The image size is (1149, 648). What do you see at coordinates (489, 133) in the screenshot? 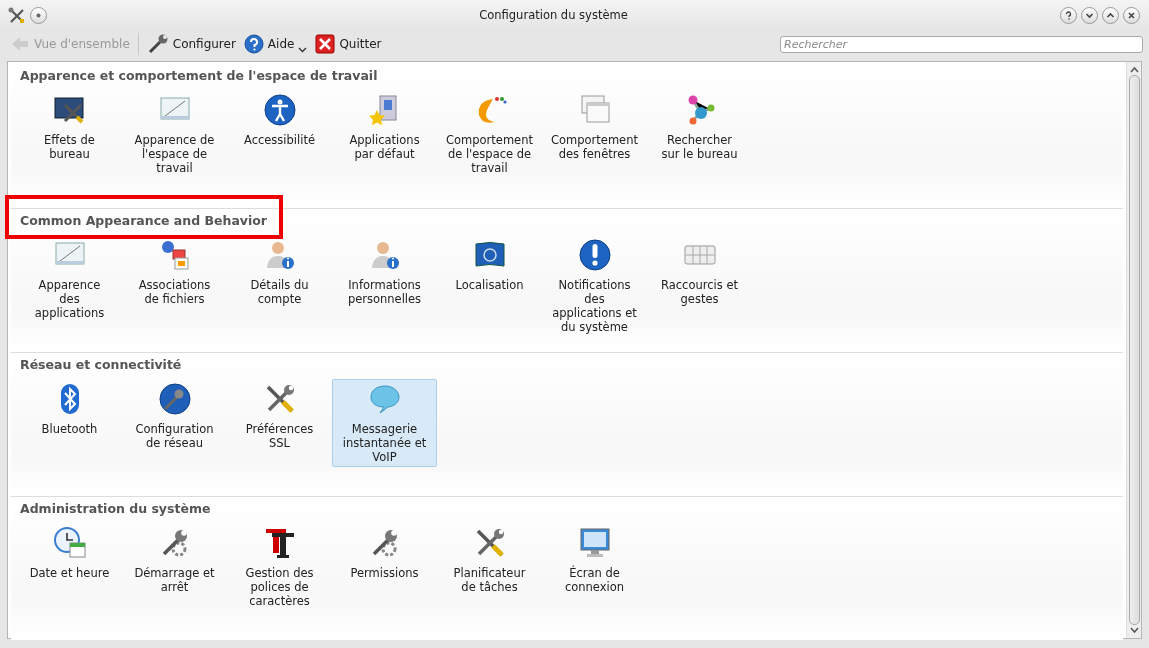
I see `settings-module: Comportement de l'espace de travail` at bounding box center [489, 133].